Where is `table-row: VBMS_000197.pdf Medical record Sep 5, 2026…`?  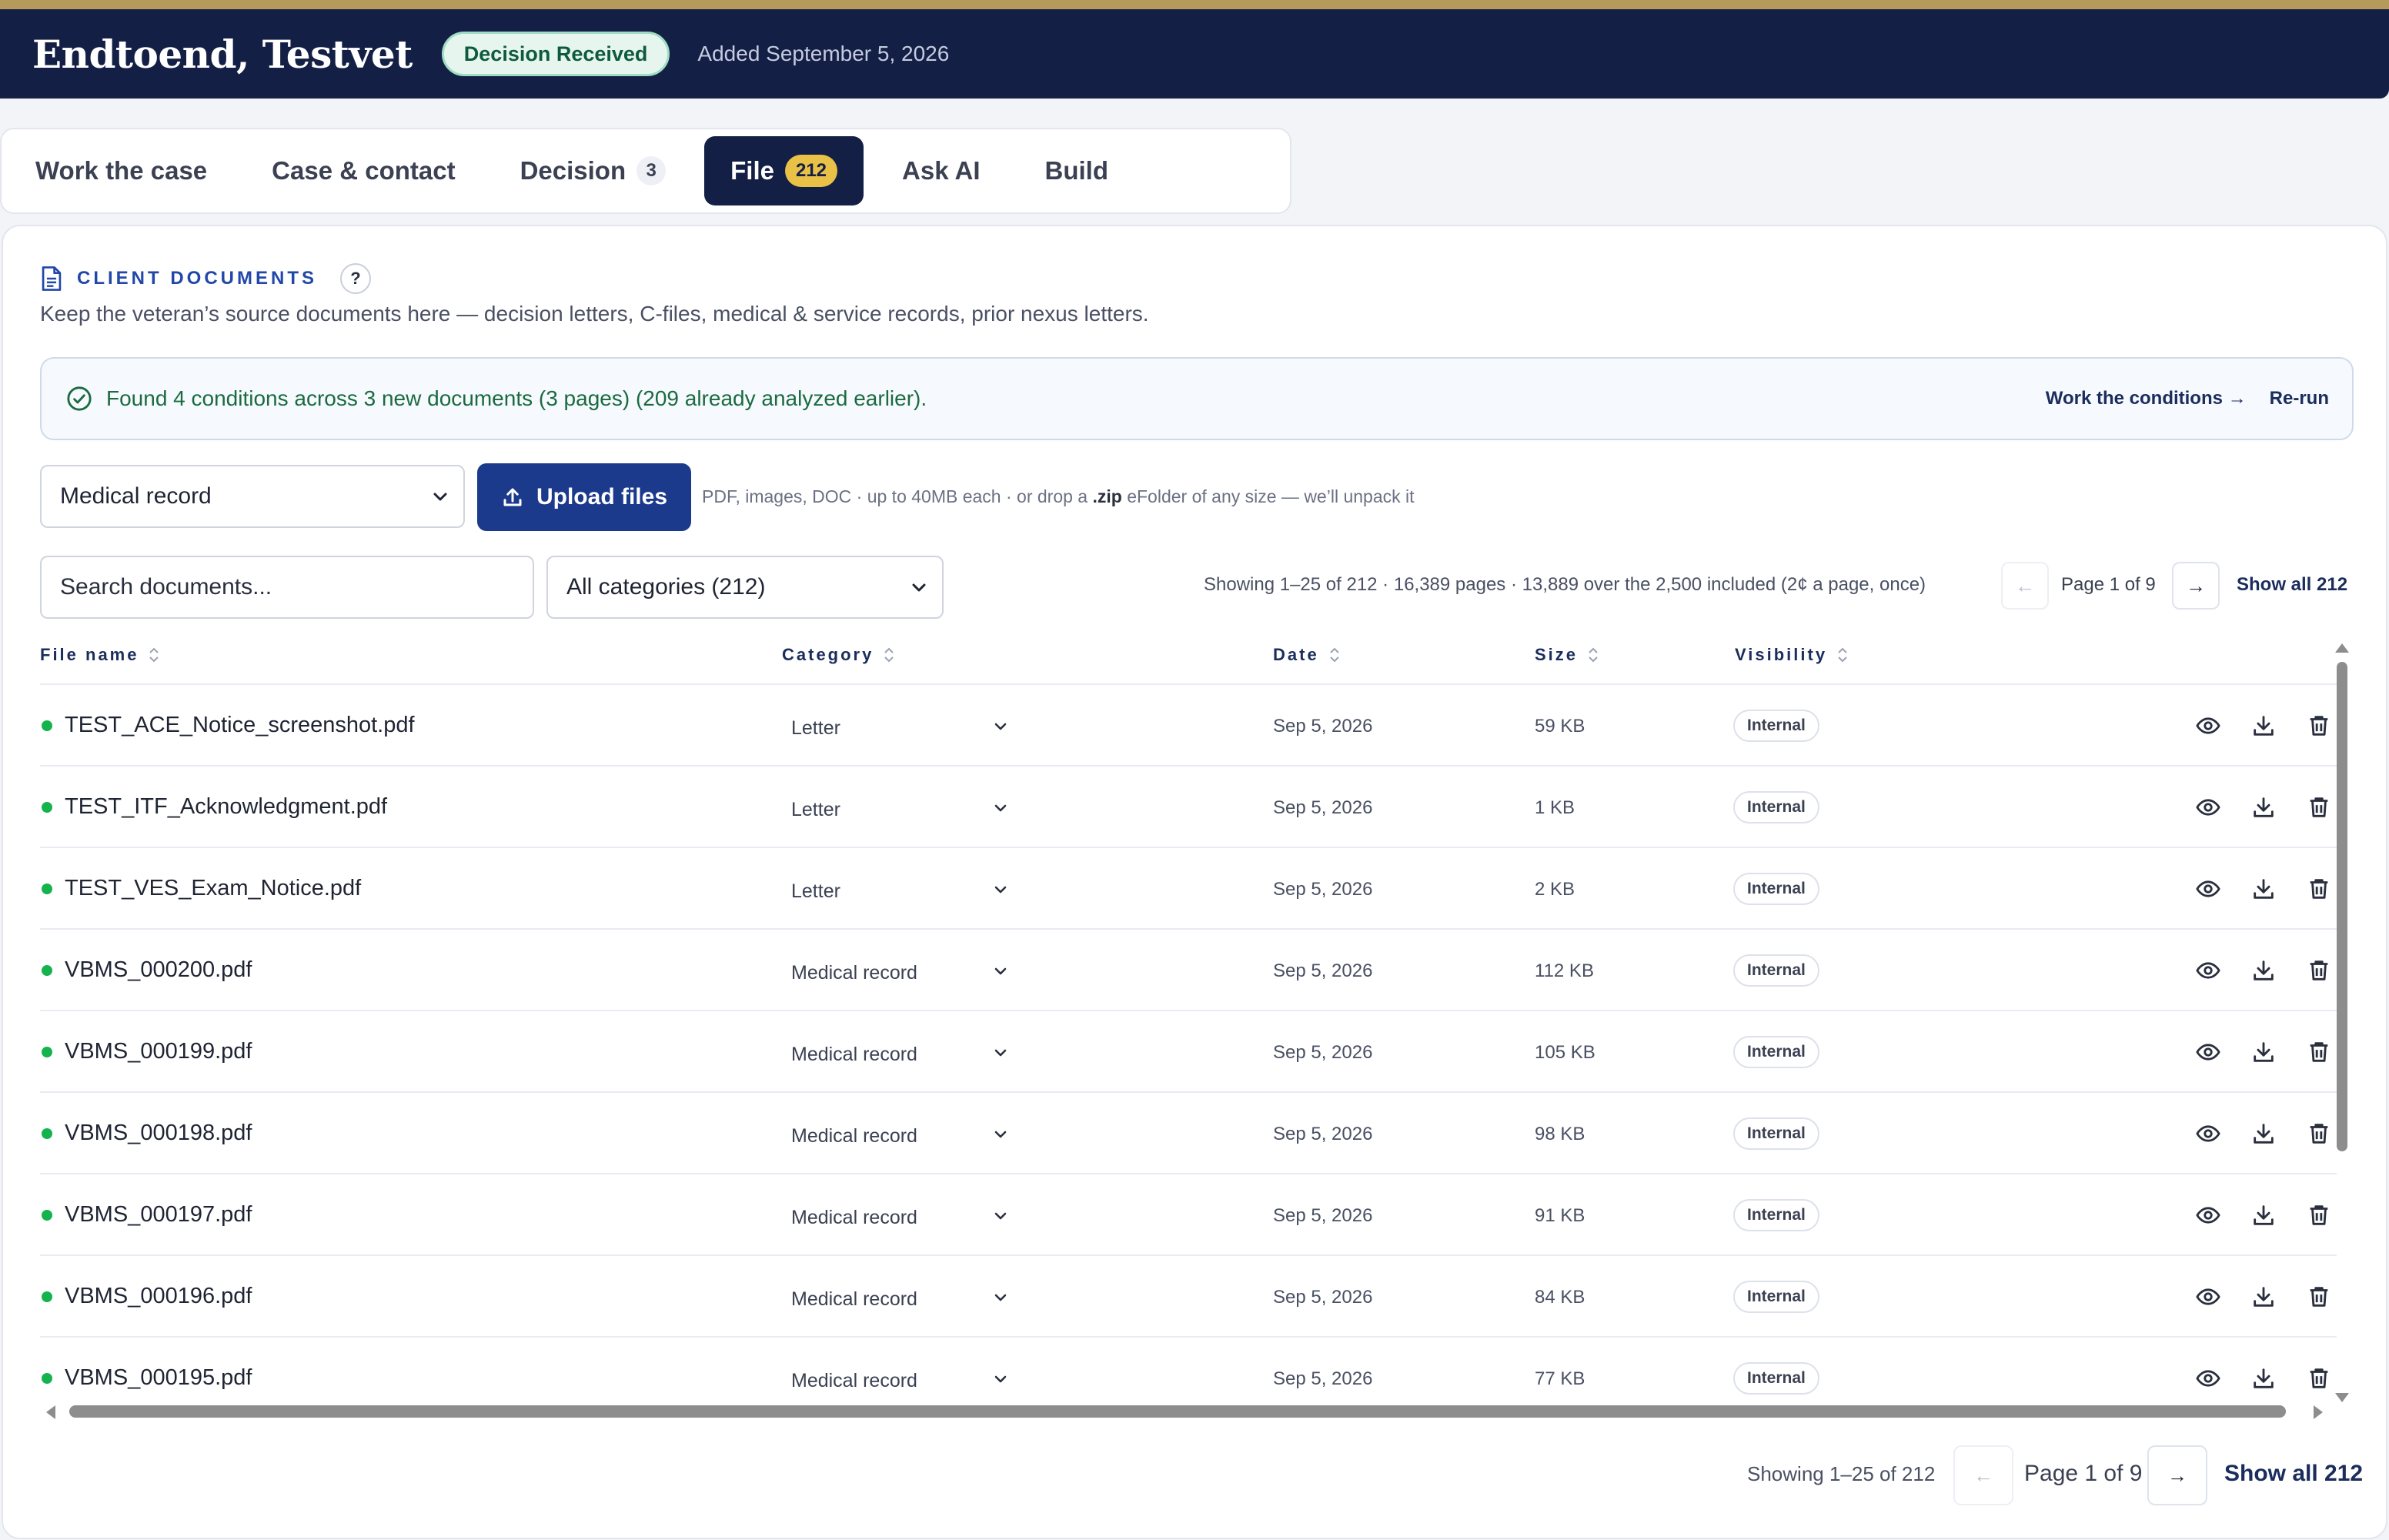
table-row: VBMS_000197.pdf Medical record Sep 5, 2026… is located at coordinates (1189, 1213).